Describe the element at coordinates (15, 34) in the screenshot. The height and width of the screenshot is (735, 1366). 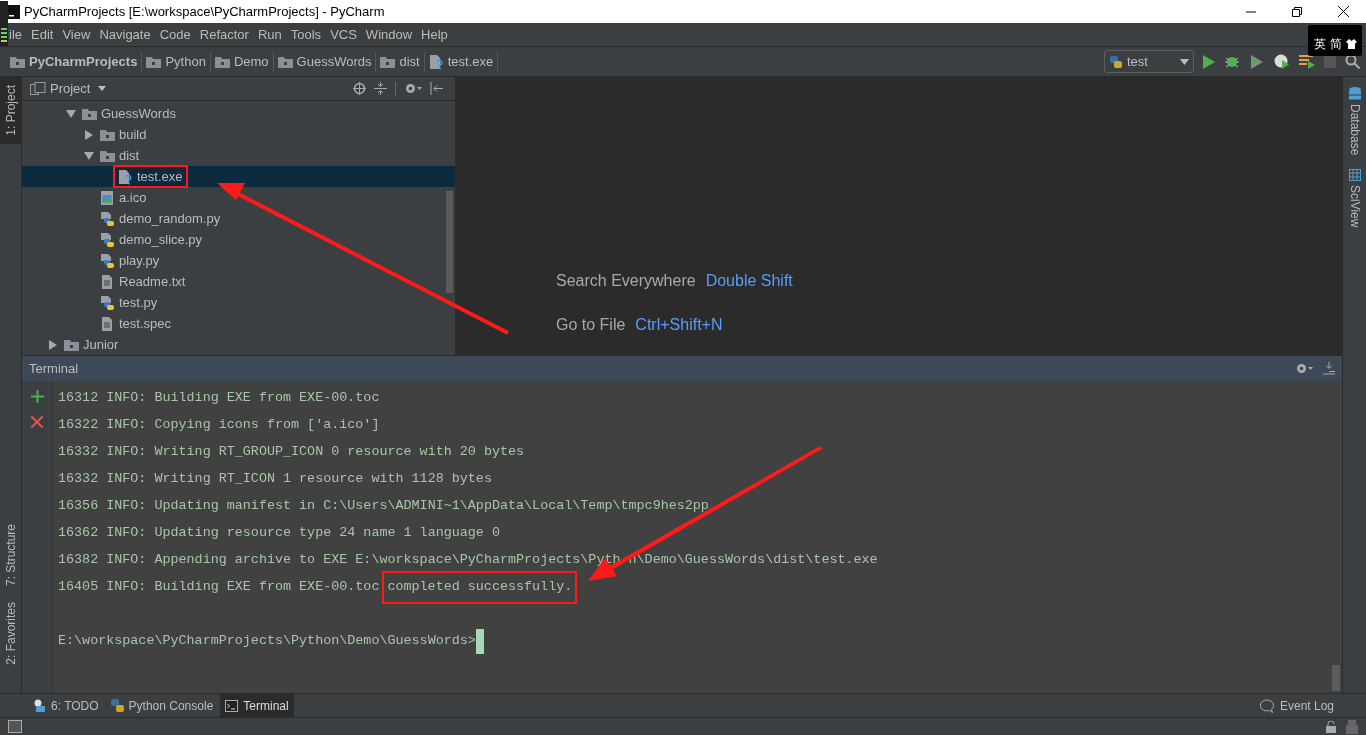
I see `menu-item: ile` at that location.